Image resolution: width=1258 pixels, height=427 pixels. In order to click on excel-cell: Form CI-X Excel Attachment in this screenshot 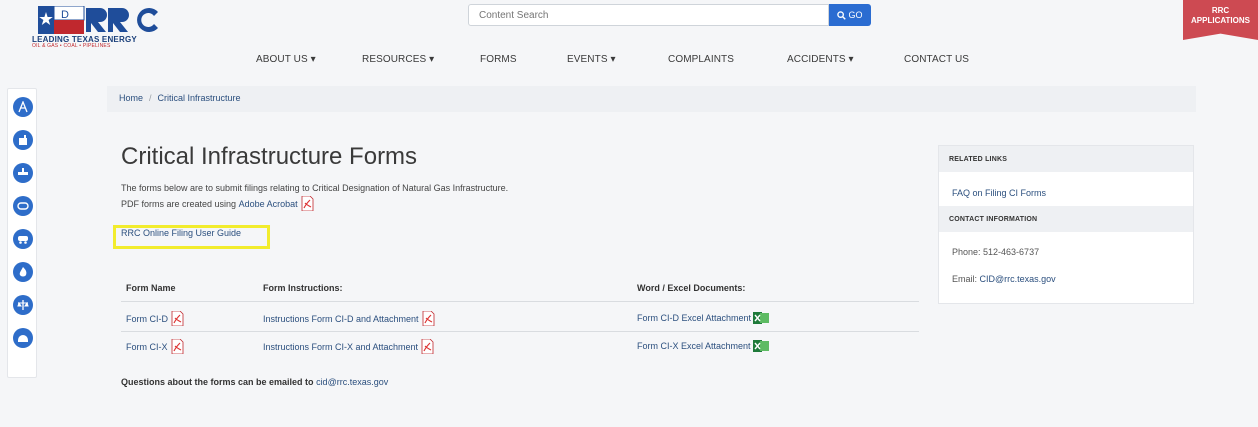, I will do `click(703, 346)`.